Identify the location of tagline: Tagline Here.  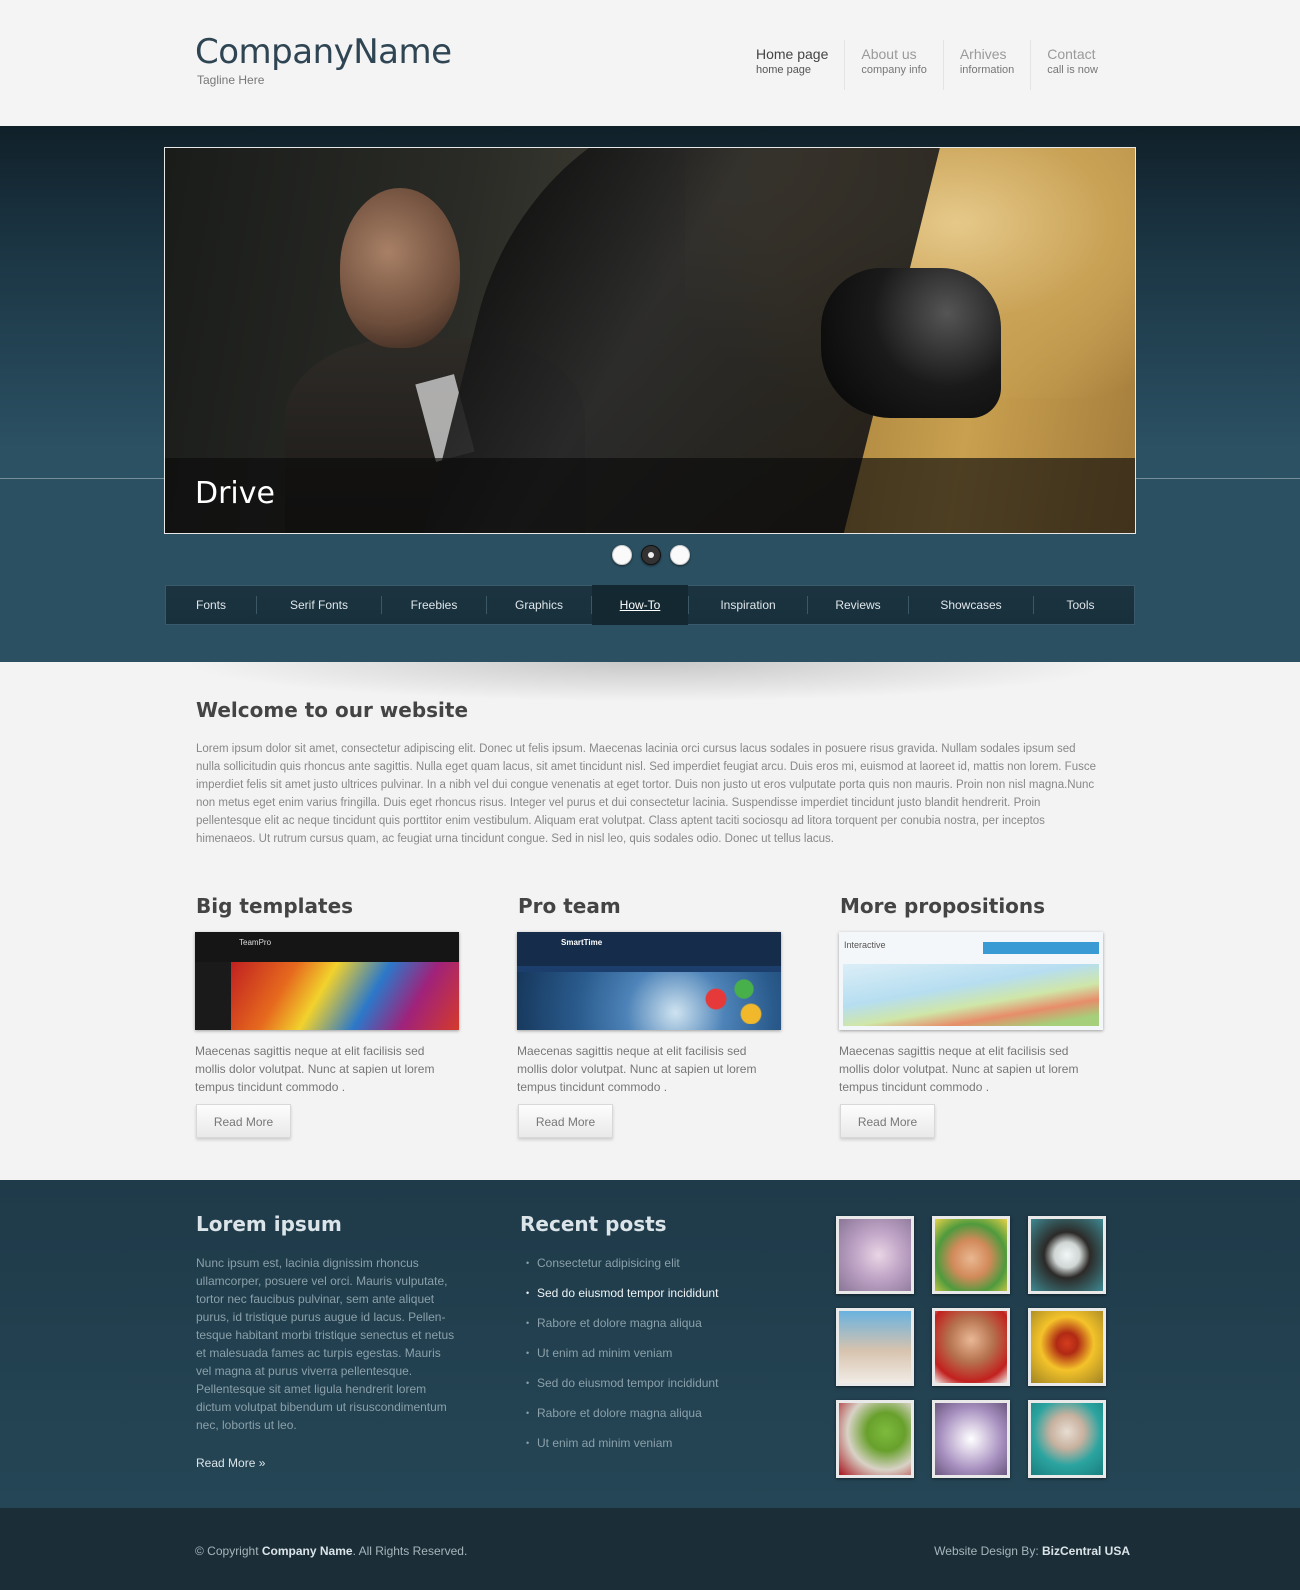
(231, 80).